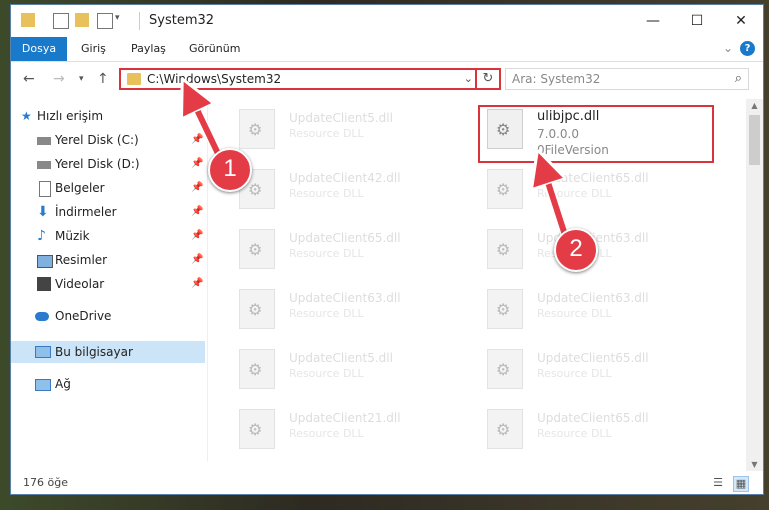  Describe the element at coordinates (59, 79) in the screenshot. I see `forward-arrow-icon: →` at that location.